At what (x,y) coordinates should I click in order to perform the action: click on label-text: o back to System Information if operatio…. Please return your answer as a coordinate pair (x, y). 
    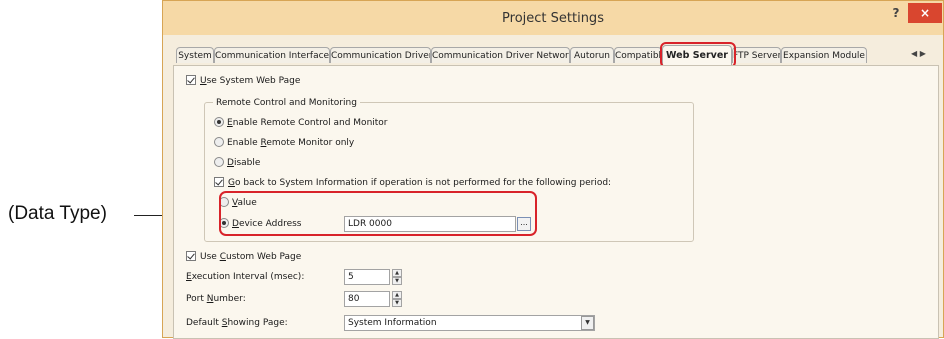
    Looking at the image, I should click on (423, 183).